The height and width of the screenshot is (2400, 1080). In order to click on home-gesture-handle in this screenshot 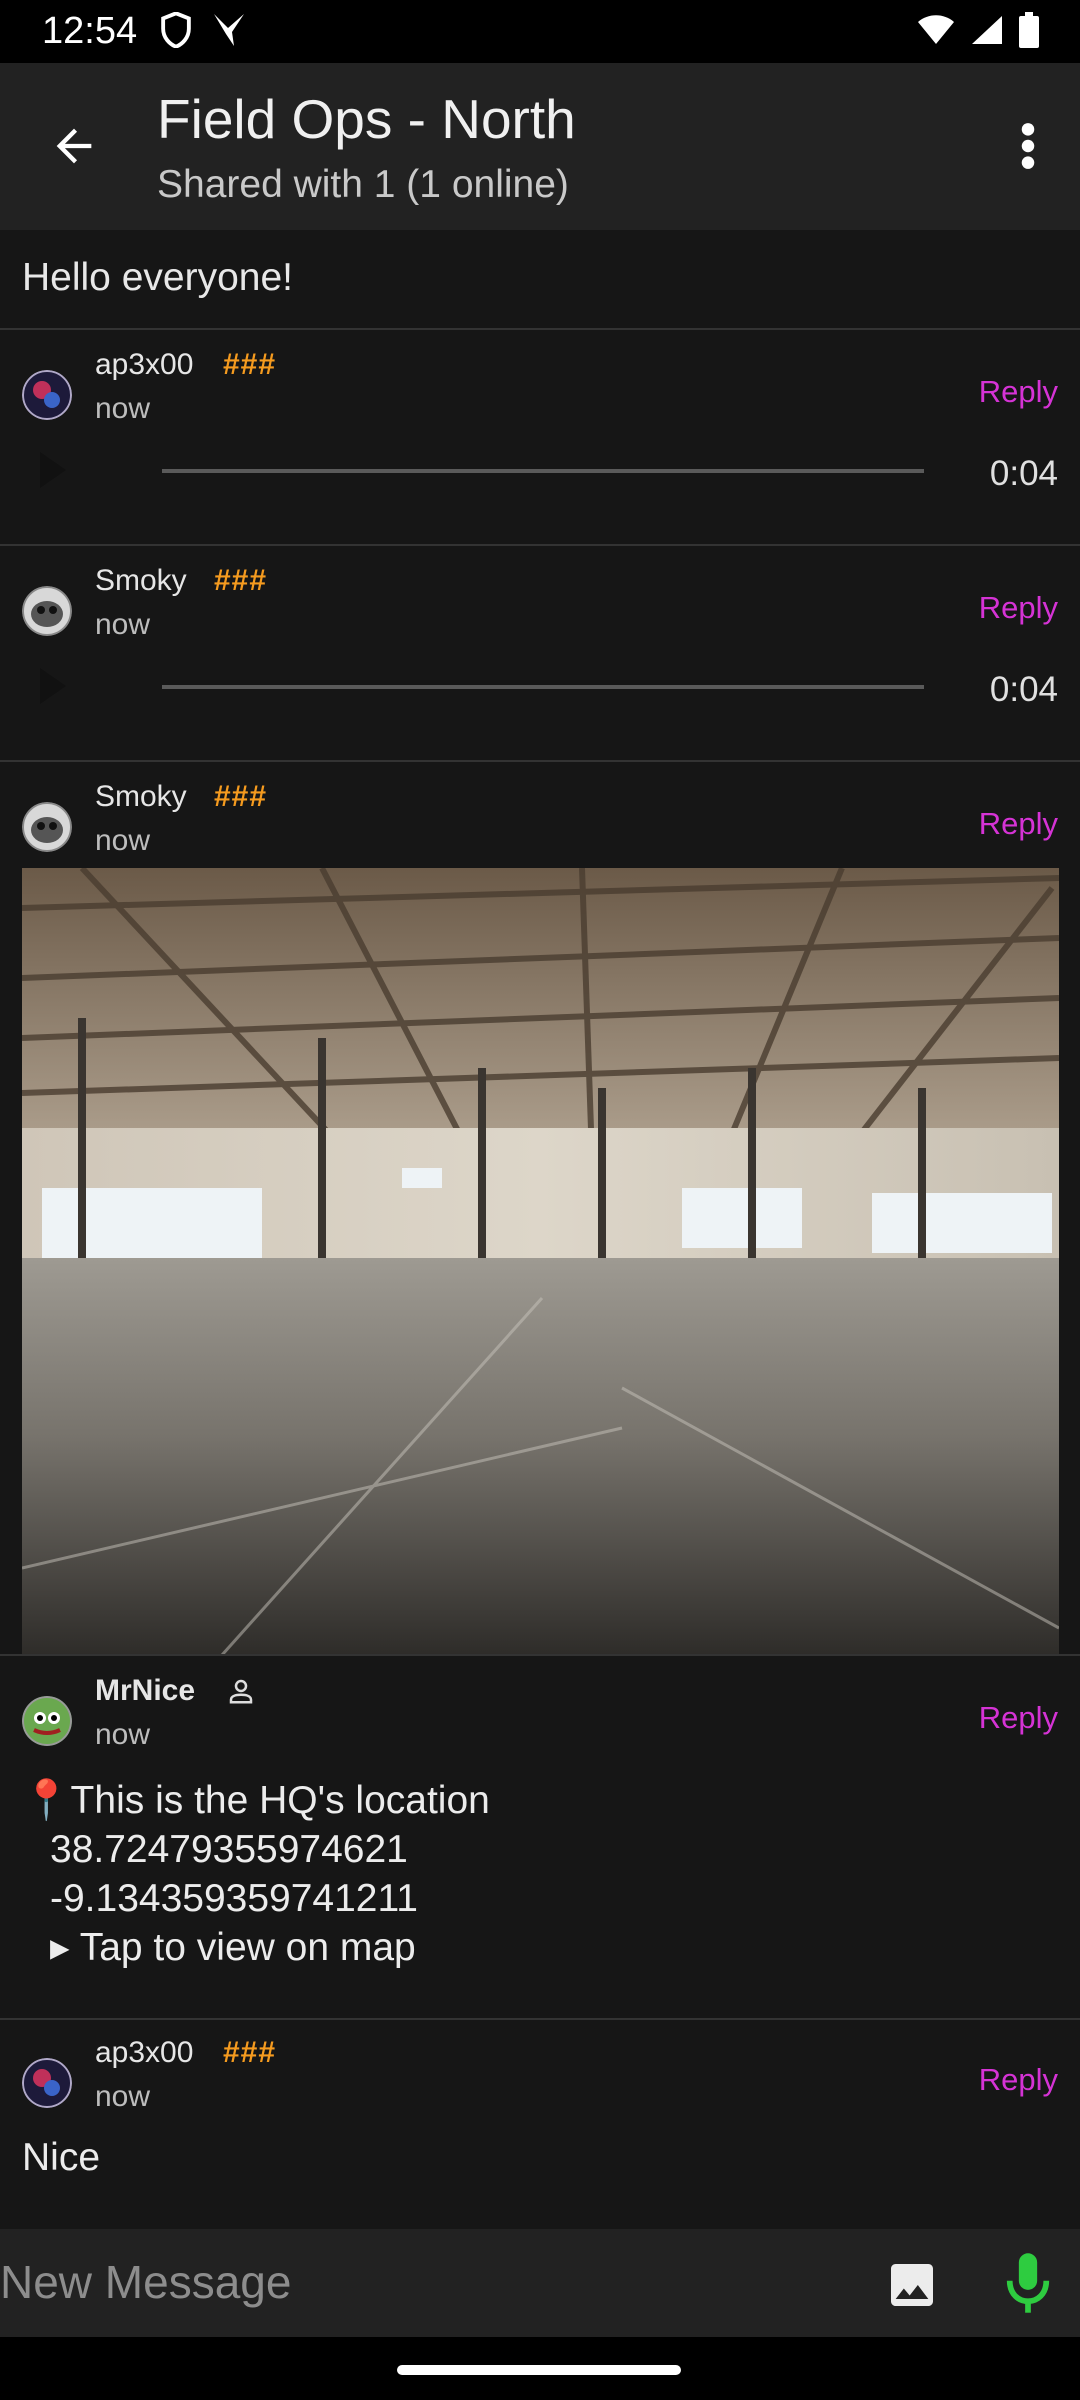, I will do `click(539, 2370)`.